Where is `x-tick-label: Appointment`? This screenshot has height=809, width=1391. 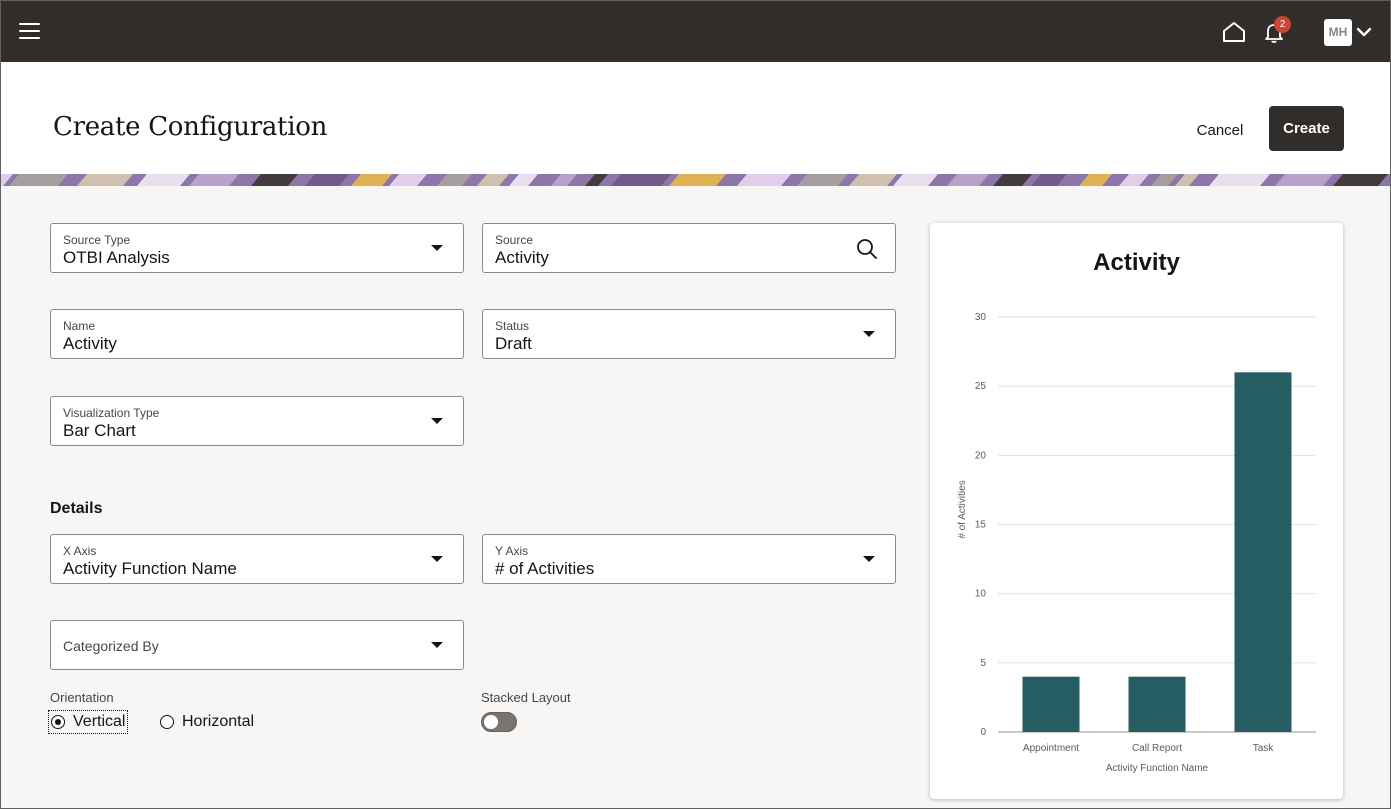
x-tick-label: Appointment is located at coordinates (1051, 748).